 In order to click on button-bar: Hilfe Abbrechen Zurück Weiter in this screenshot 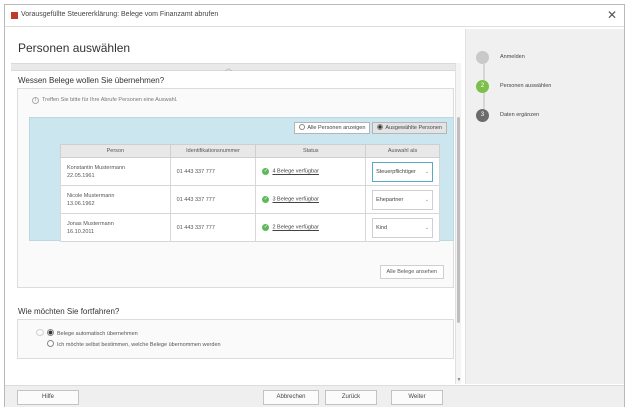, I will do `click(314, 396)`.